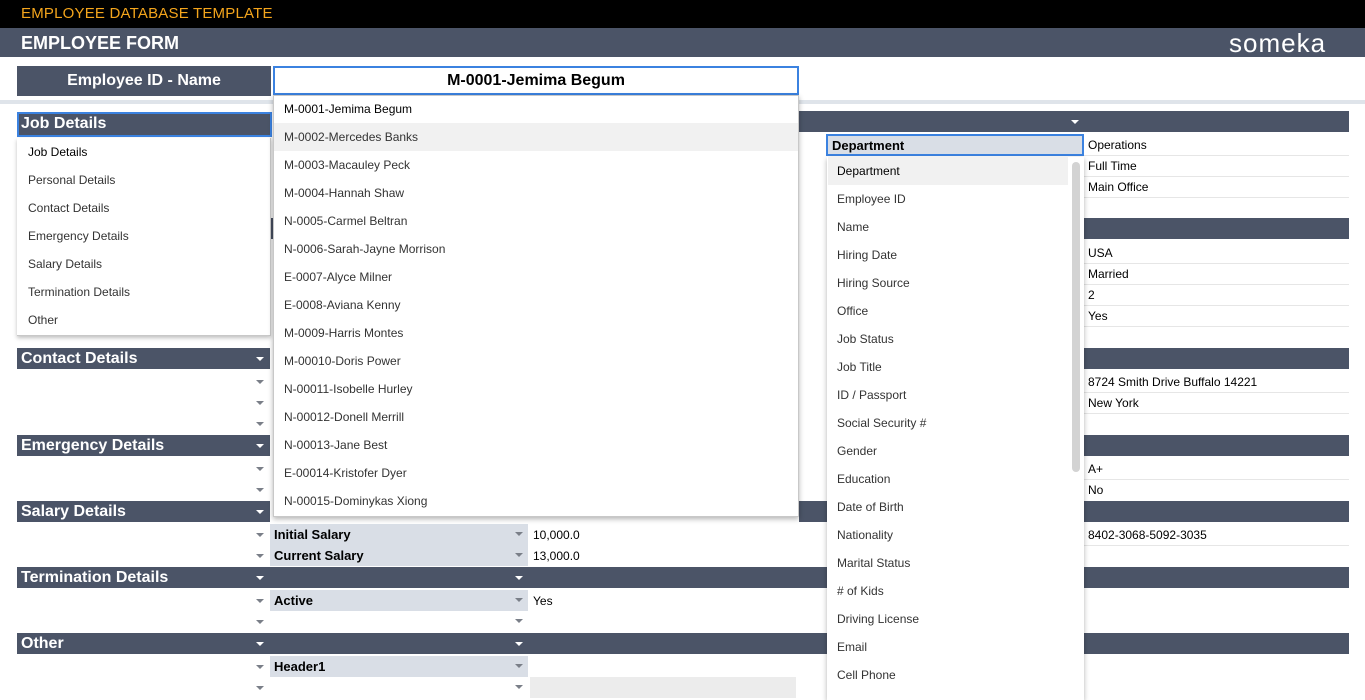  I want to click on employee-option: E-0007-Alyce Milner, so click(338, 277).